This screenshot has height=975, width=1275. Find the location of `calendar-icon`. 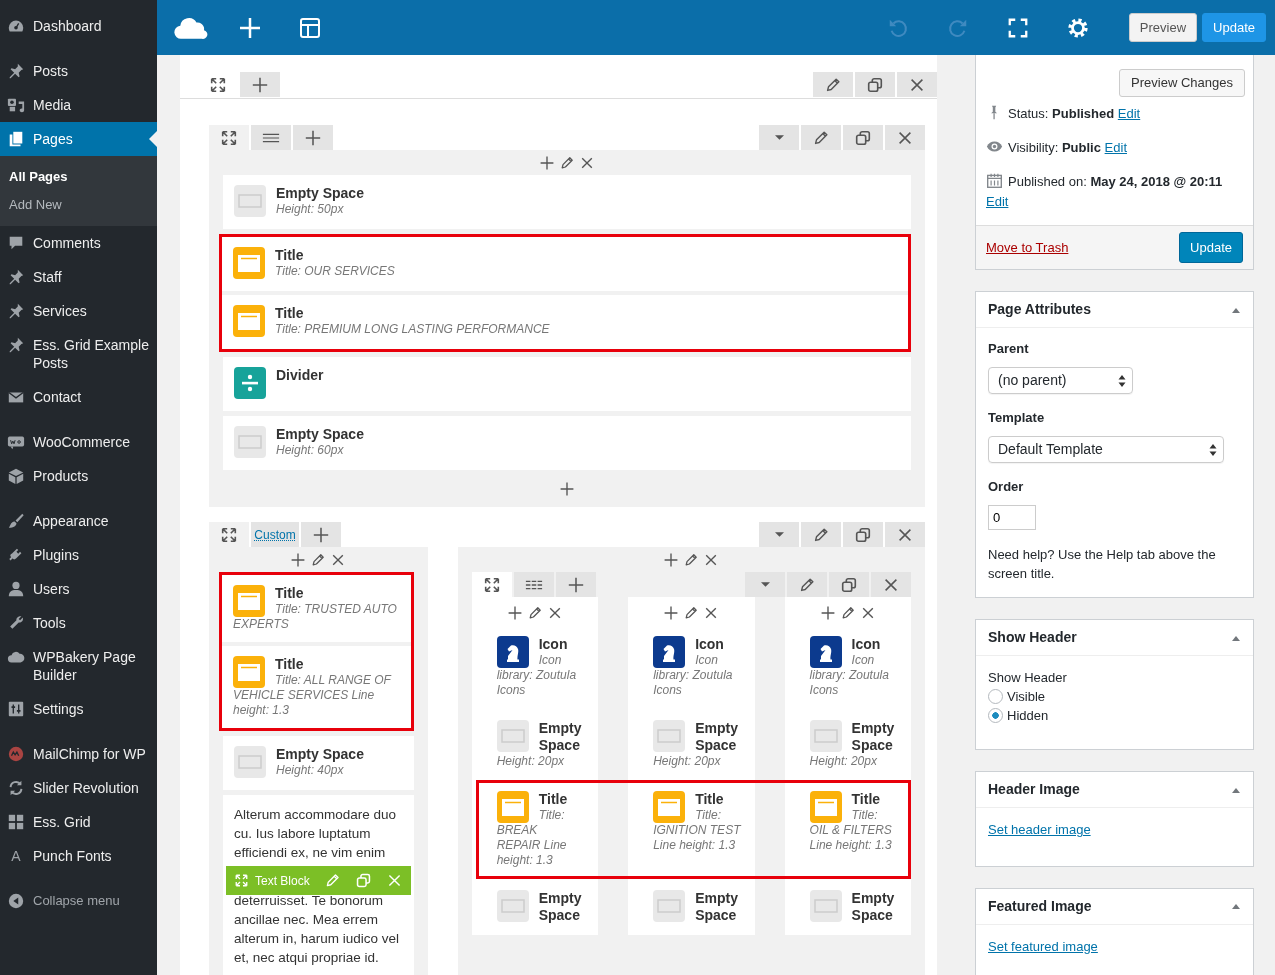

calendar-icon is located at coordinates (994, 180).